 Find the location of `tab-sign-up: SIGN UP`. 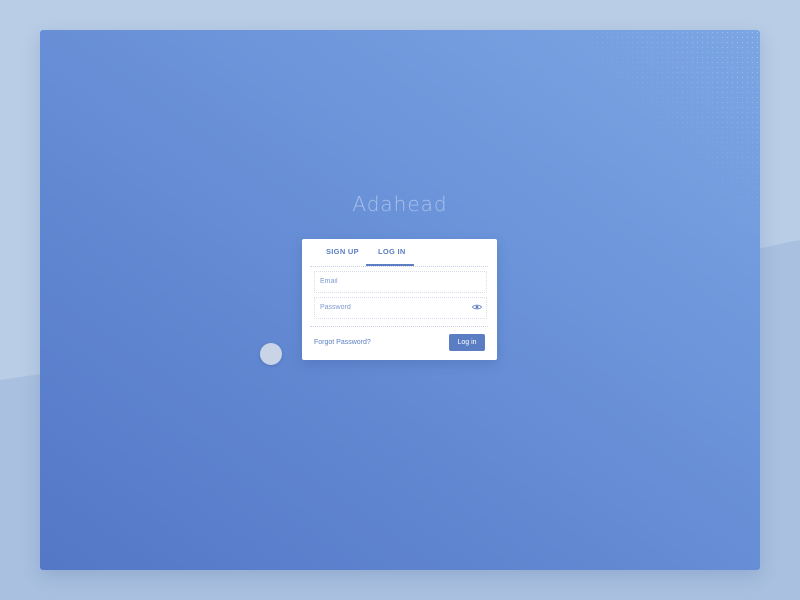

tab-sign-up: SIGN UP is located at coordinates (342, 251).